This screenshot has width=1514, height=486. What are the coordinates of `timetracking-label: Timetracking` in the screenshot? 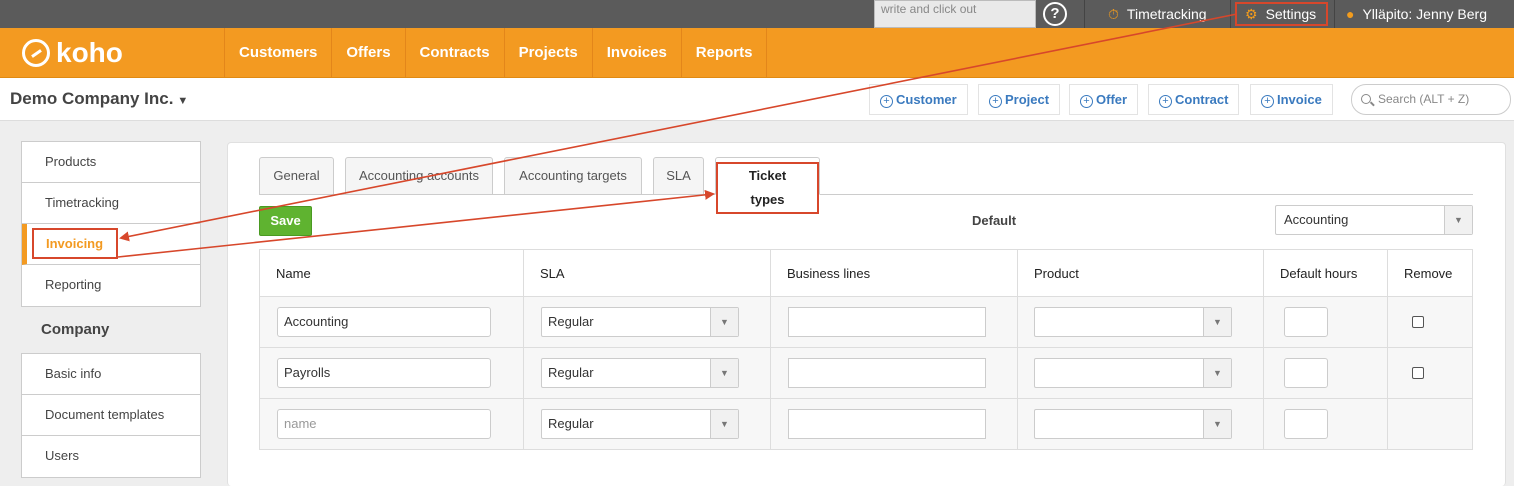 It's located at (1166, 14).